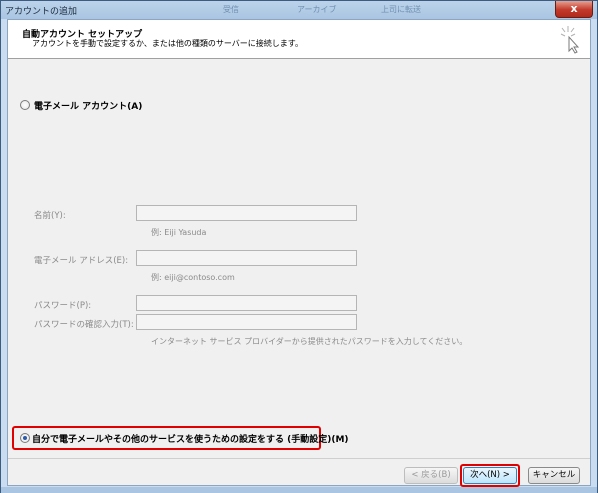  Describe the element at coordinates (41, 12) in the screenshot. I see `window-title: アカウントの追加` at that location.